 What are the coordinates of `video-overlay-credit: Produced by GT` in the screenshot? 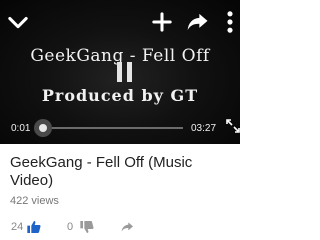 It's located at (120, 95).